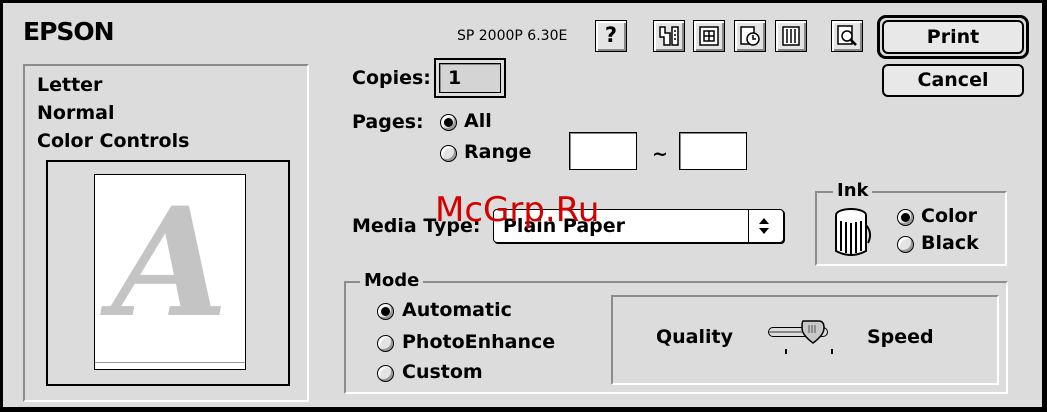  I want to click on slider-thumb-icon, so click(813, 334).